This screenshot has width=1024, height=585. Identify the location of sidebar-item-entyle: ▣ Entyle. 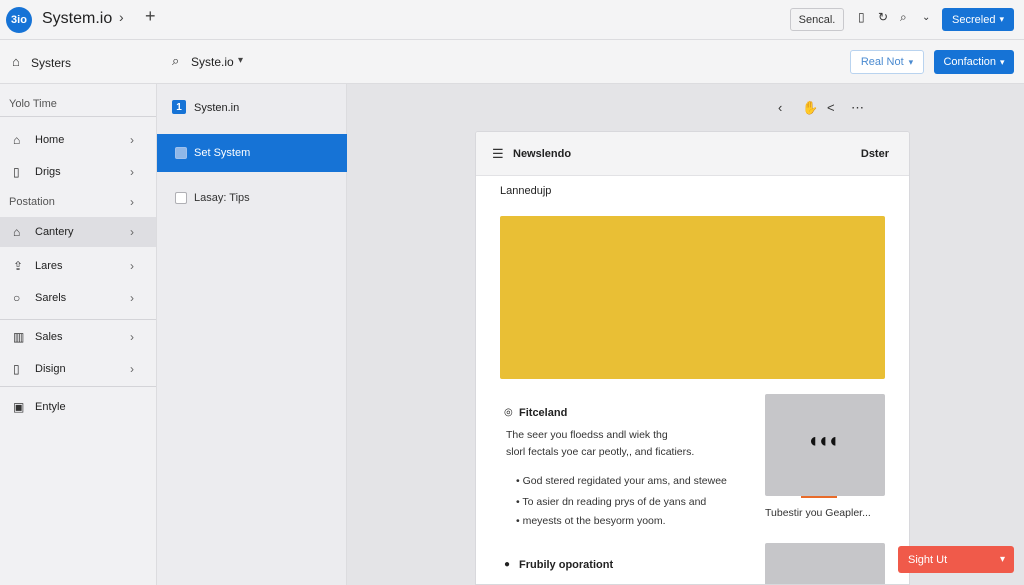
(78, 407).